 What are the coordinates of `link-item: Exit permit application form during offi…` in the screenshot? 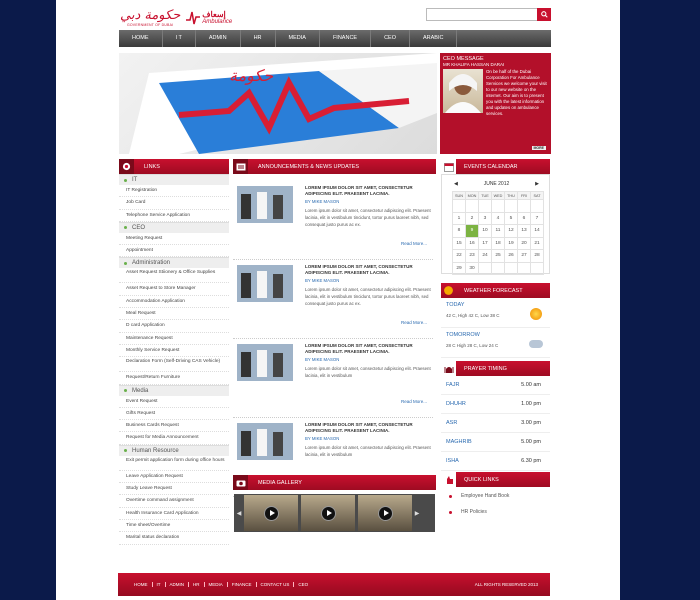 It's located at (174, 463).